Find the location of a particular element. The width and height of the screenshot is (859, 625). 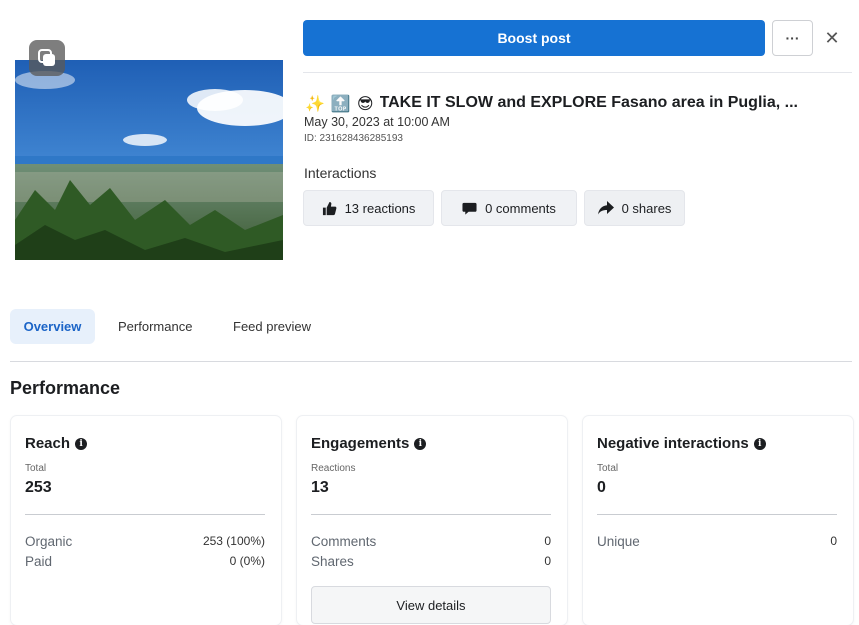

negative-unique-label: Unique is located at coordinates (618, 541).